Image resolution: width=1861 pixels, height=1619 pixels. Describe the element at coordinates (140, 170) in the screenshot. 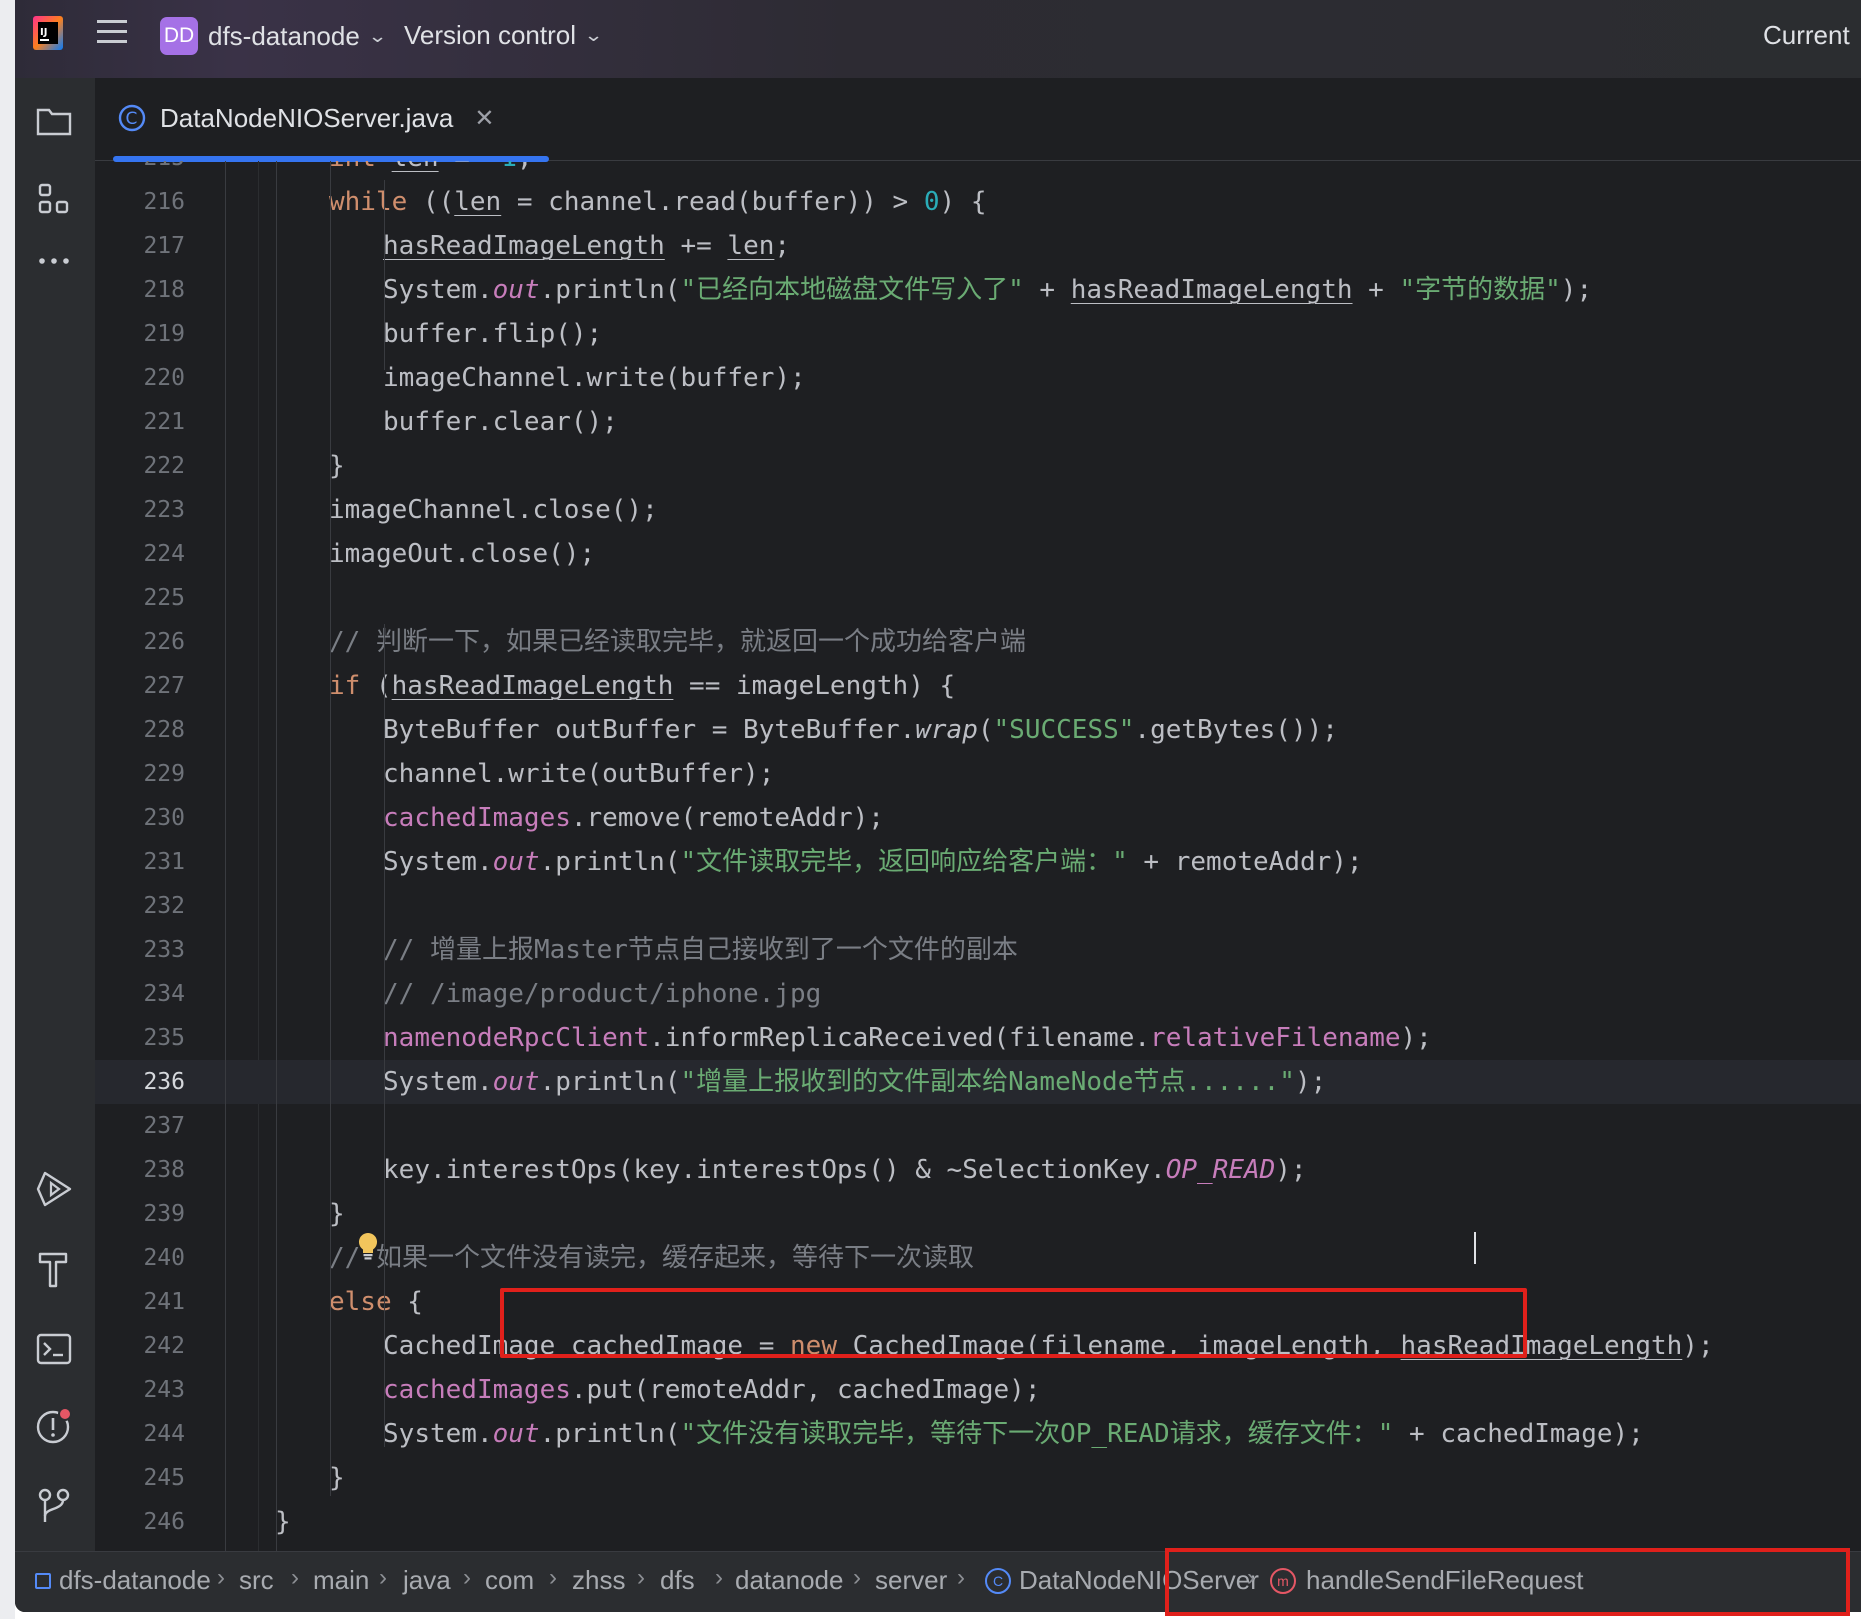

I see `line-number: 215` at that location.